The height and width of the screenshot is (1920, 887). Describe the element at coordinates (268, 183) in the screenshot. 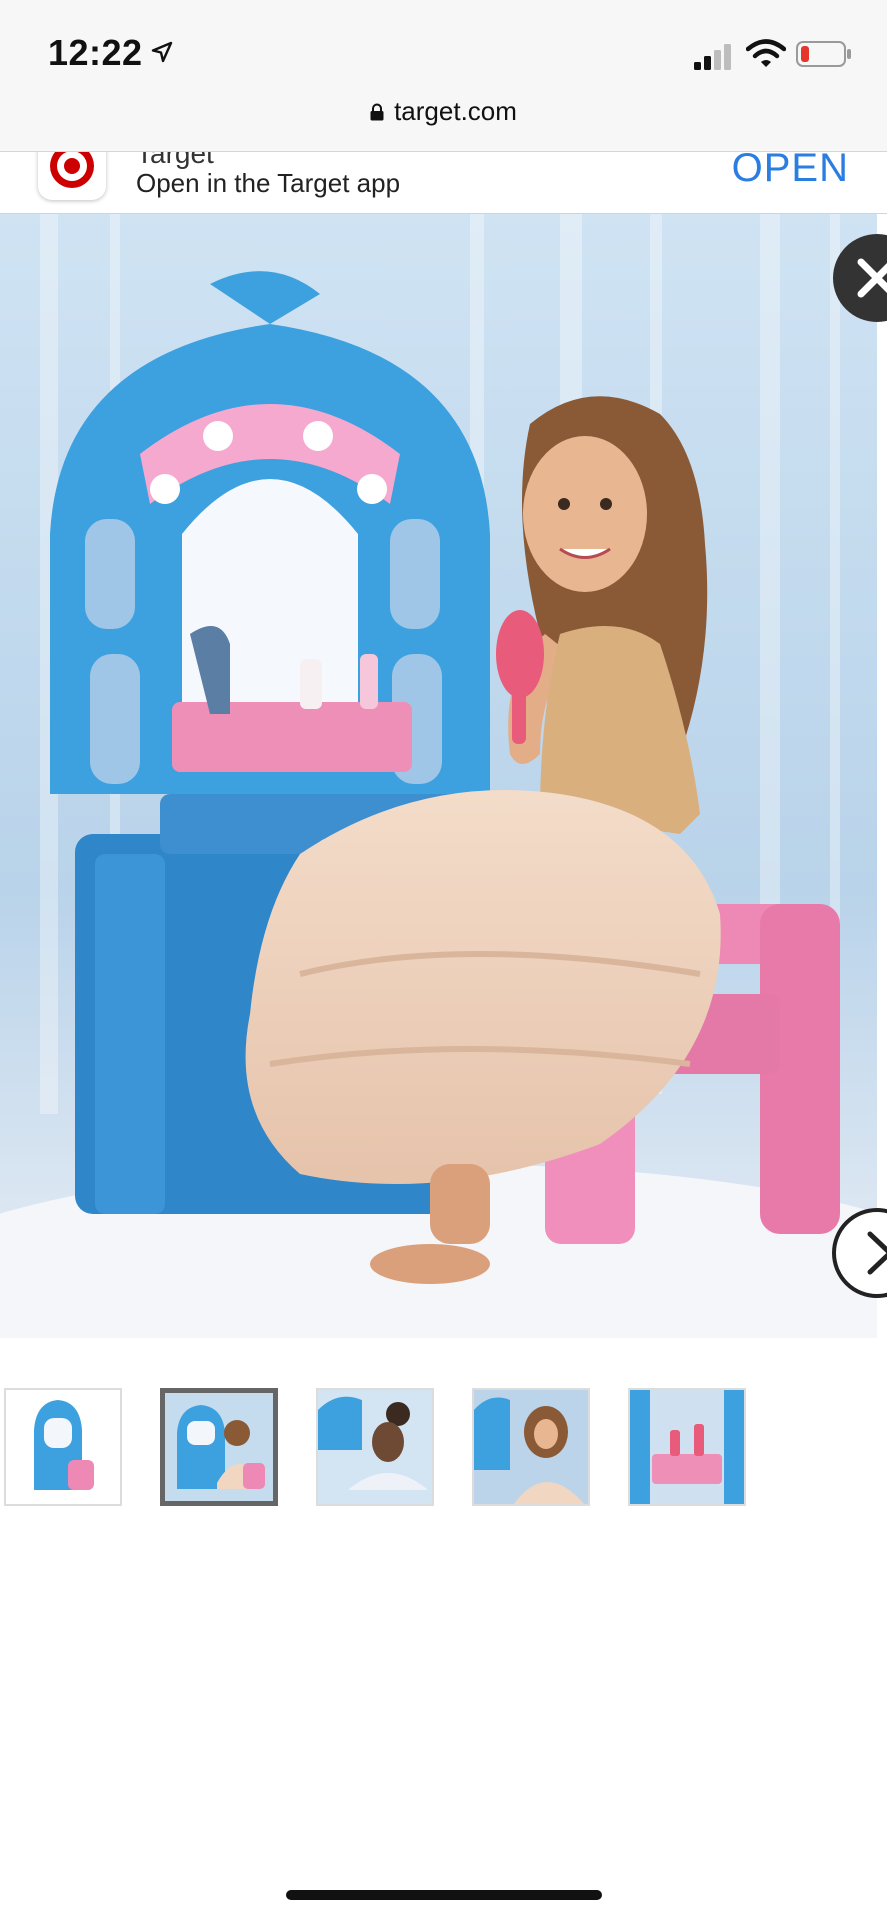

I see `banner-subtitle: Open in the Target app` at that location.